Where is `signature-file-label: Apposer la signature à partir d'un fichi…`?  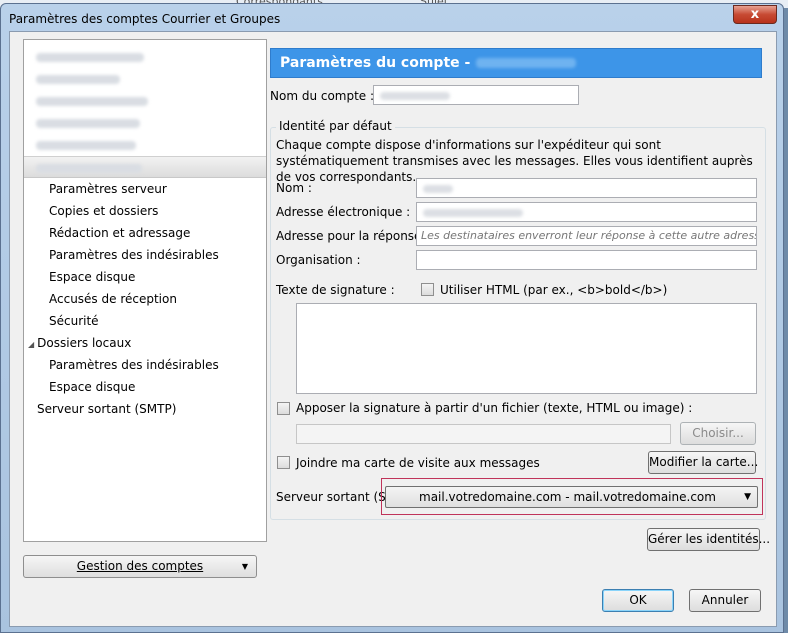
signature-file-label: Apposer la signature à partir d'un fichi… is located at coordinates (494, 408).